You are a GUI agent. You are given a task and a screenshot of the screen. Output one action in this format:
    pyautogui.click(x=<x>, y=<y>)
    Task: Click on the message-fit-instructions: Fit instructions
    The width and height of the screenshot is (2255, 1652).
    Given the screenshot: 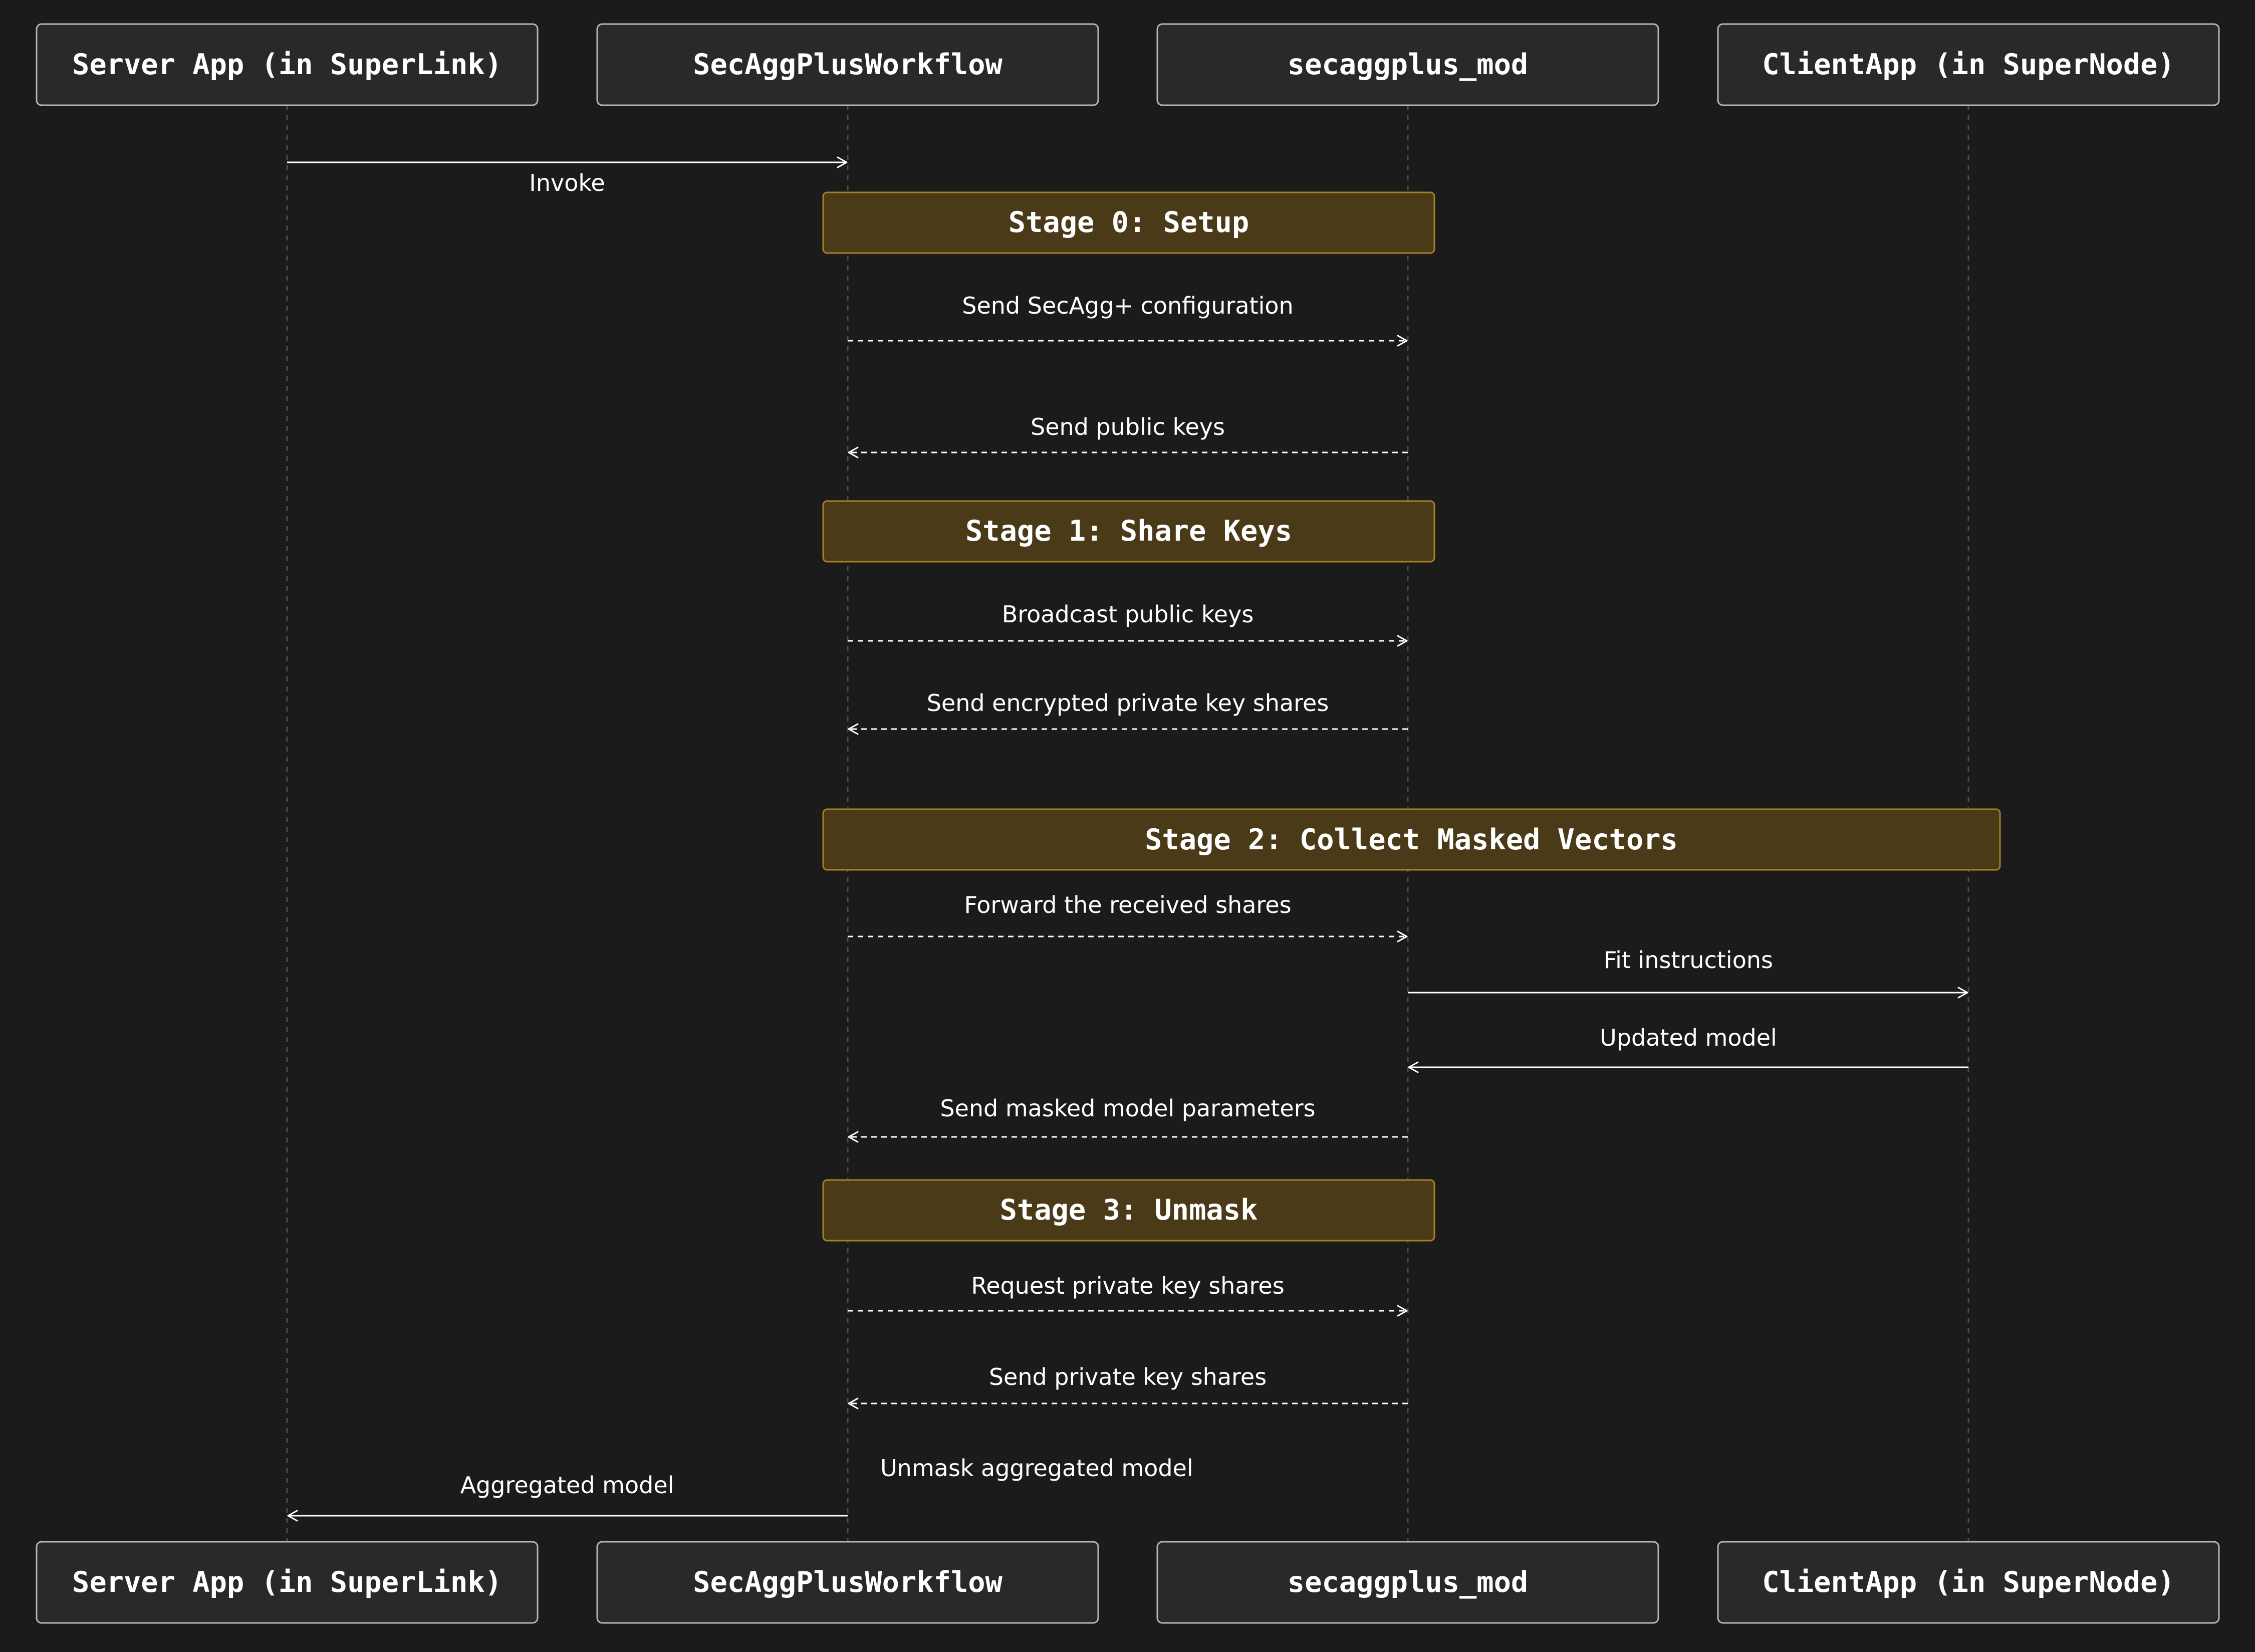 What is the action you would take?
    pyautogui.click(x=1688, y=973)
    